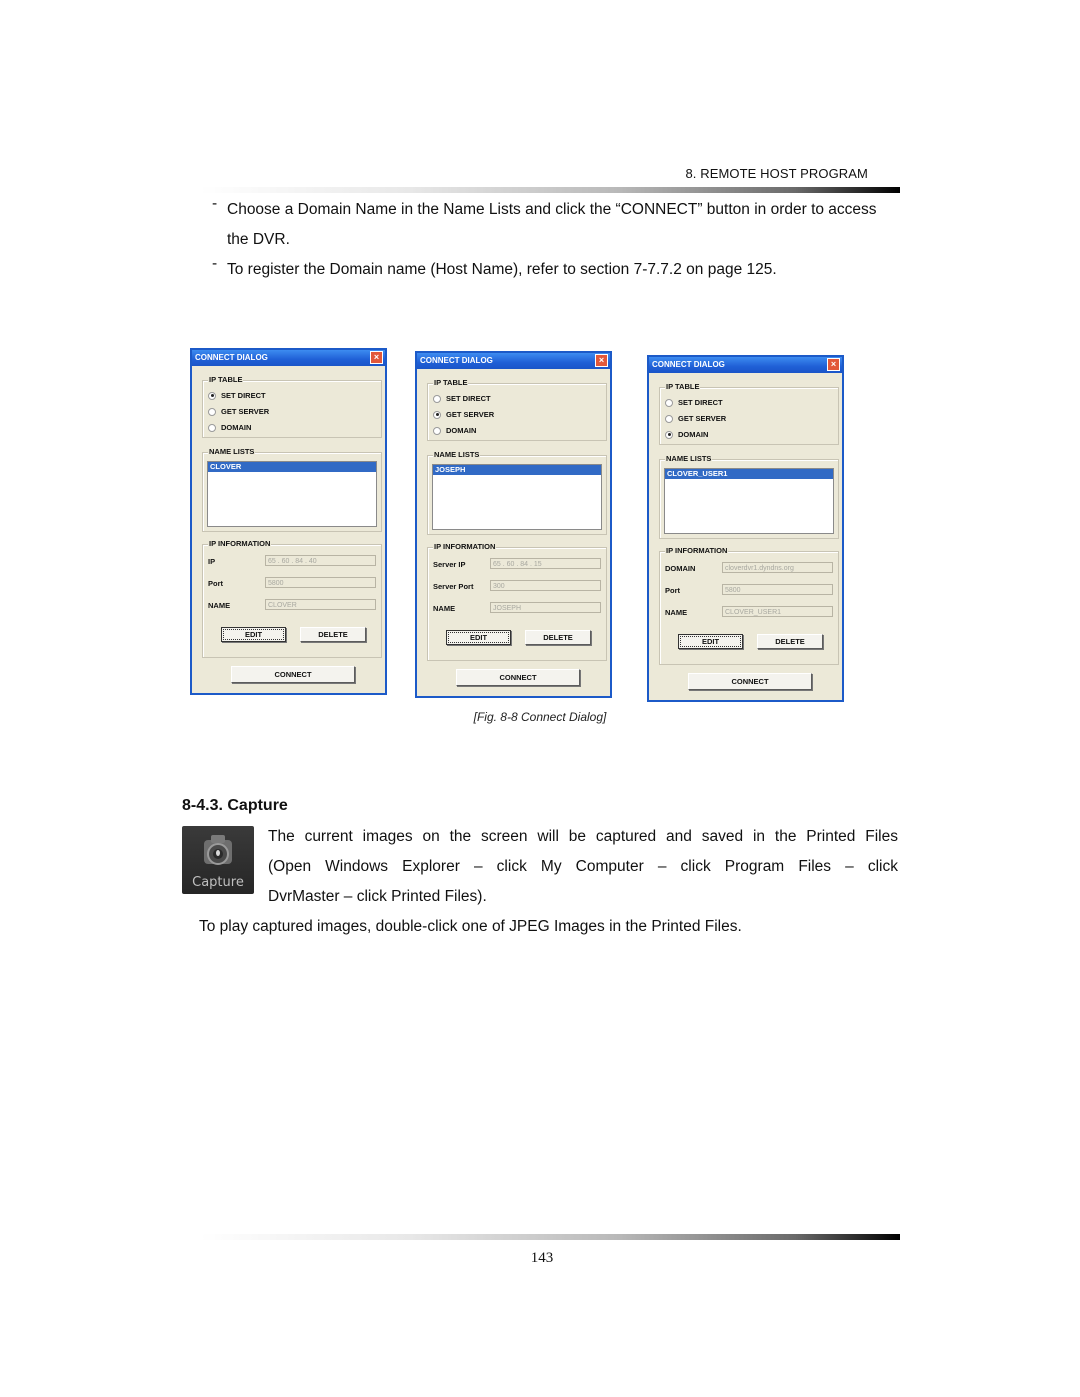 The height and width of the screenshot is (1397, 1080). What do you see at coordinates (517, 470) in the screenshot?
I see `list-item: JOSEPH` at bounding box center [517, 470].